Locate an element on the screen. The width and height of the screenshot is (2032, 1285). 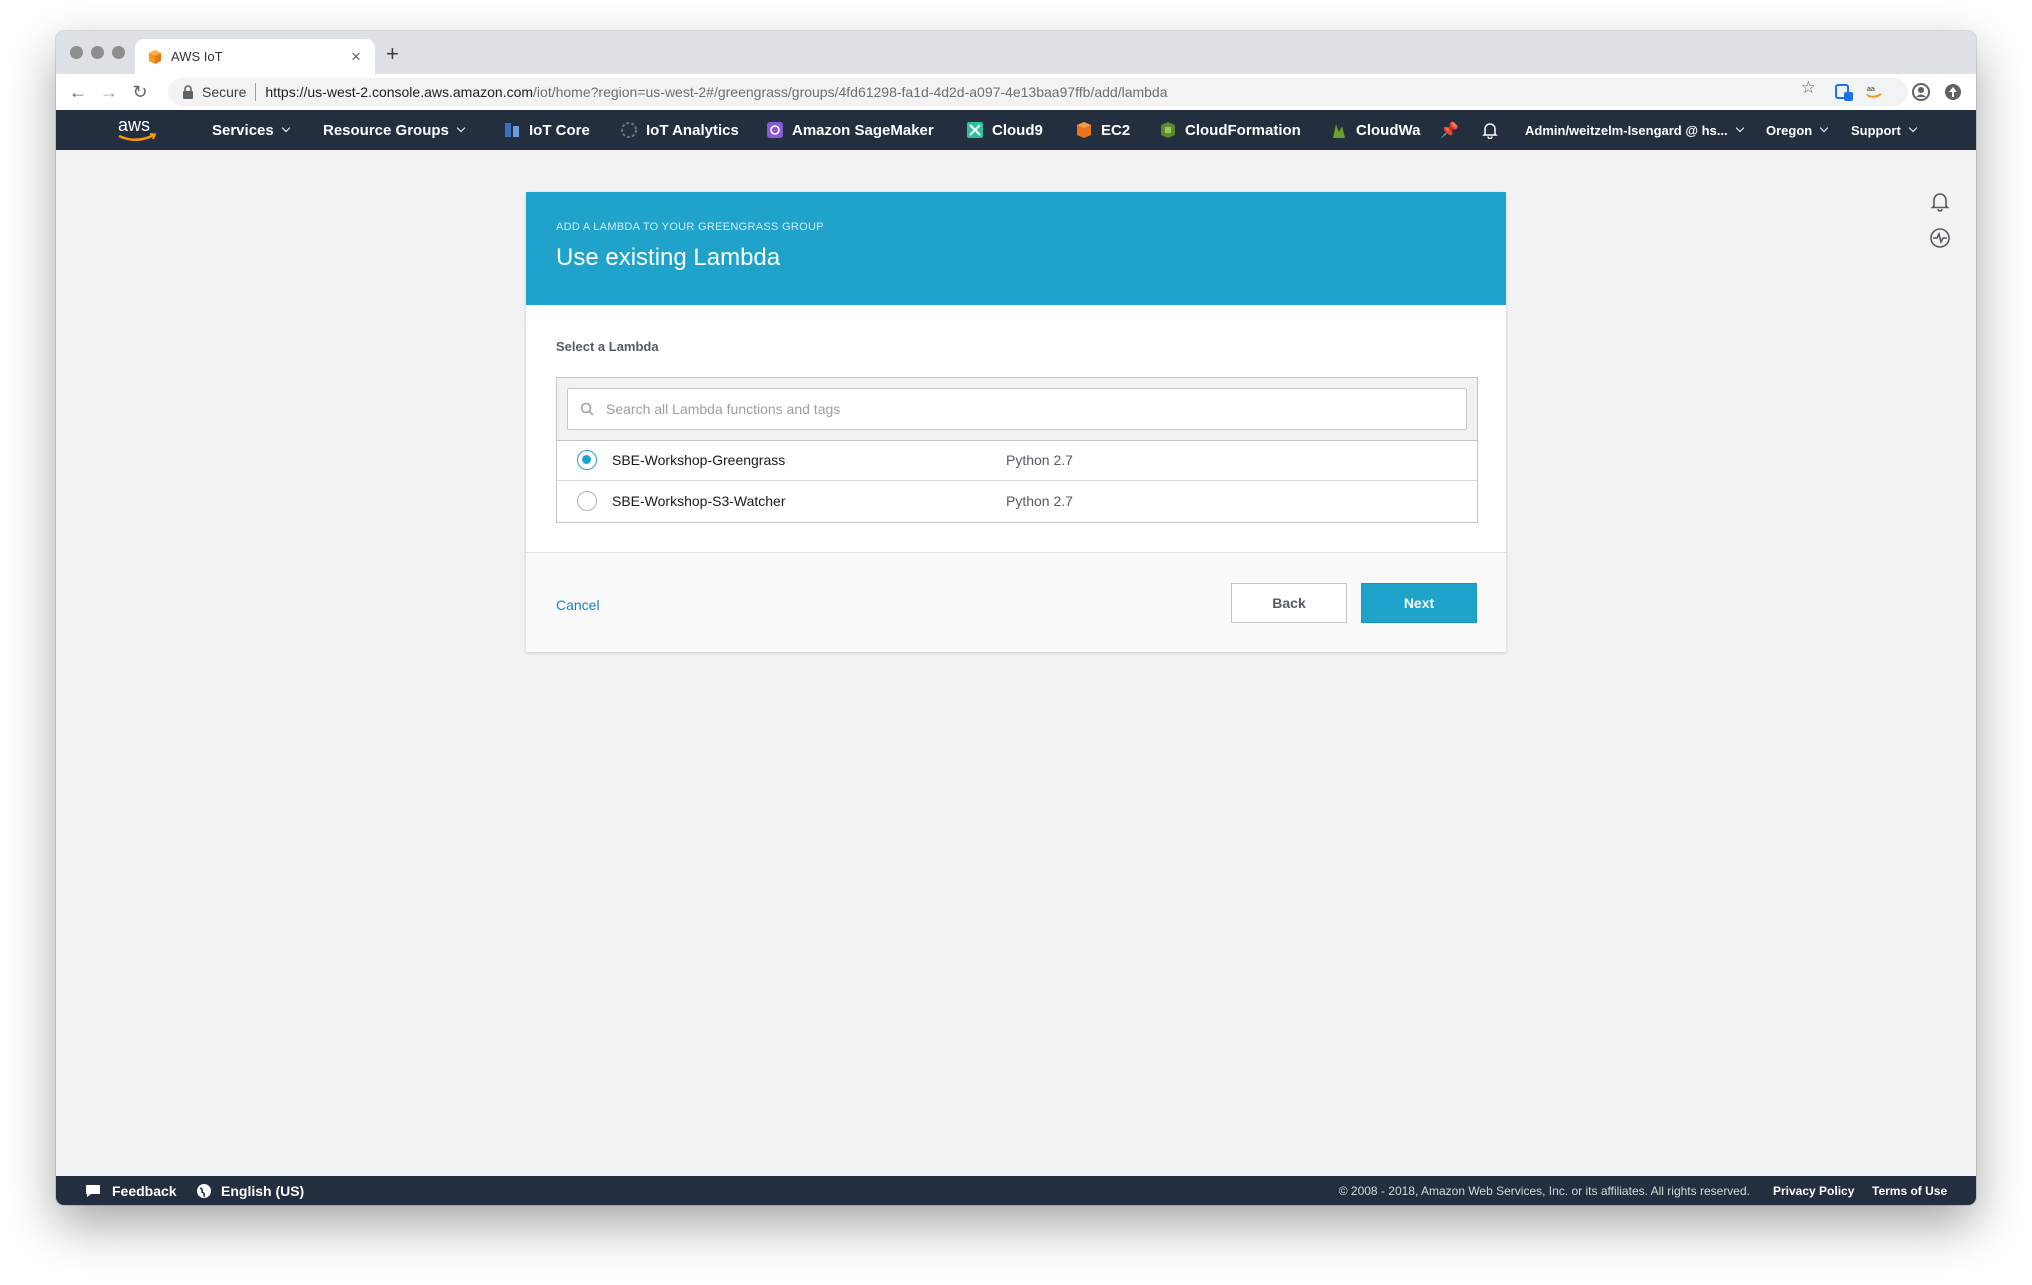
language-label: English (US) is located at coordinates (263, 1190).